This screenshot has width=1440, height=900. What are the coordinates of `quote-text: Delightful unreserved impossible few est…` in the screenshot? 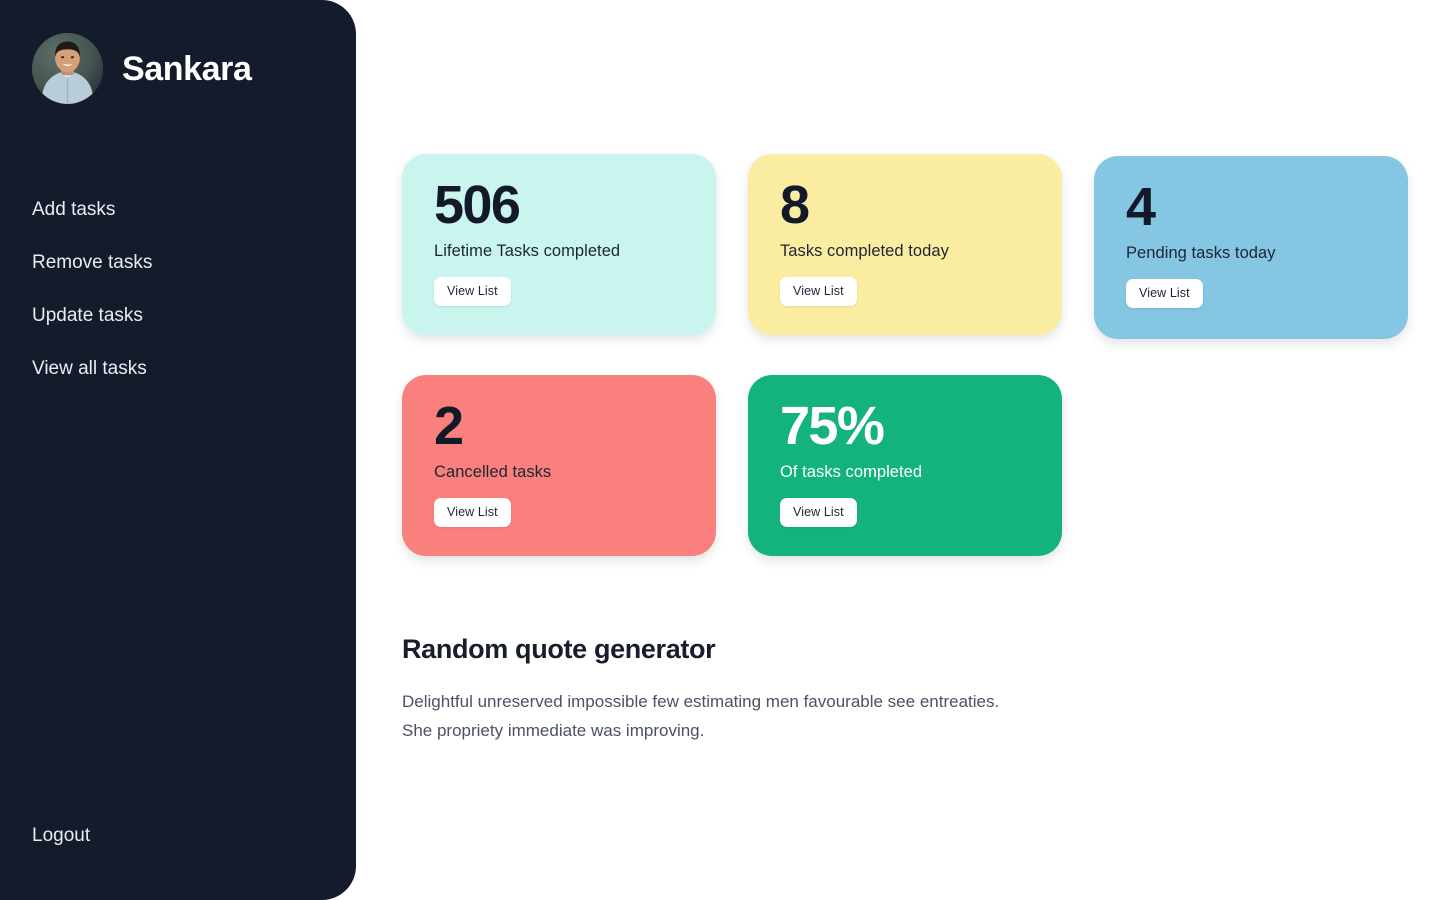 It's located at (701, 716).